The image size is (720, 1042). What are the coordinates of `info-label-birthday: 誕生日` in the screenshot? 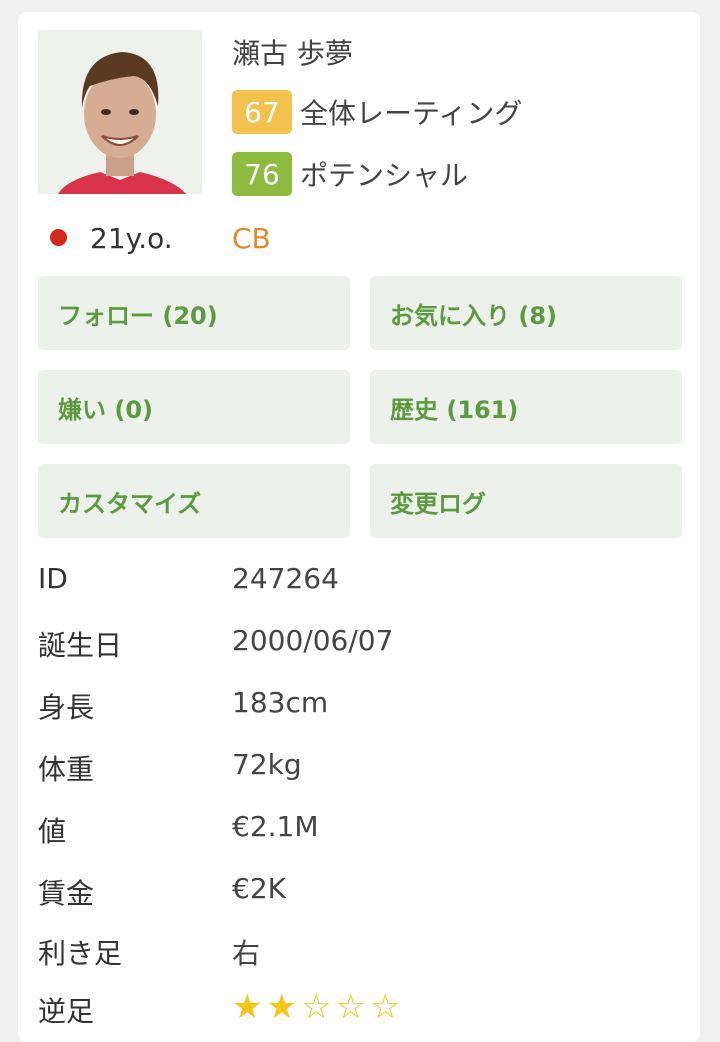 It's located at (80, 645).